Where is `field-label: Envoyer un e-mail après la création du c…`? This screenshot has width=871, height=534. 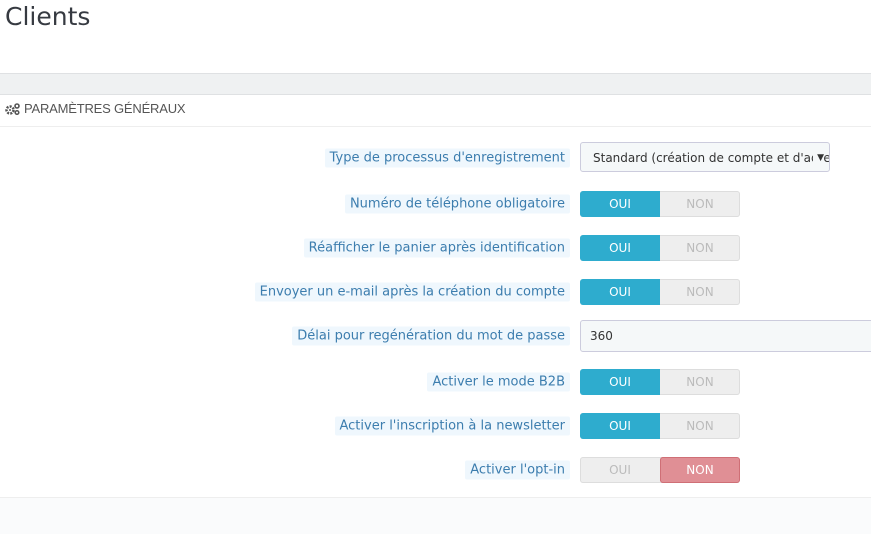 field-label: Envoyer un e-mail après la création du c… is located at coordinates (412, 292).